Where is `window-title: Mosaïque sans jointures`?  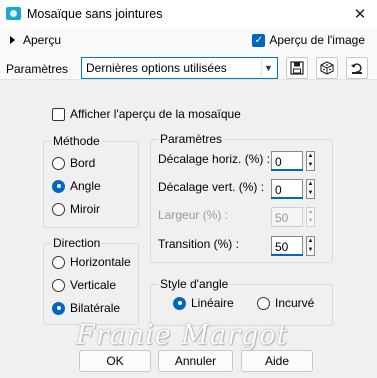
window-title: Mosaïque sans jointures is located at coordinates (95, 14).